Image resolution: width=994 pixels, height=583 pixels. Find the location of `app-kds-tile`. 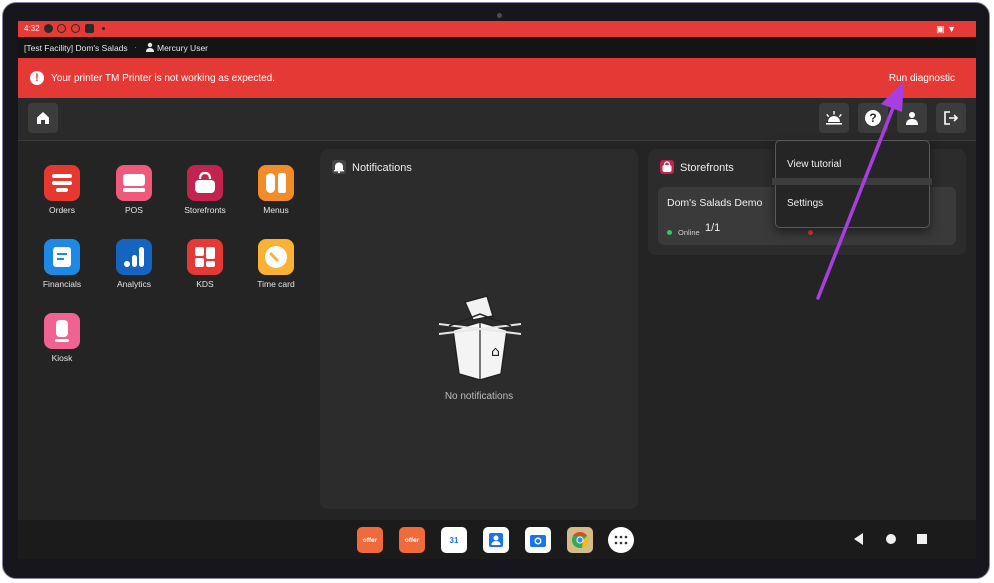

app-kds-tile is located at coordinates (205, 257).